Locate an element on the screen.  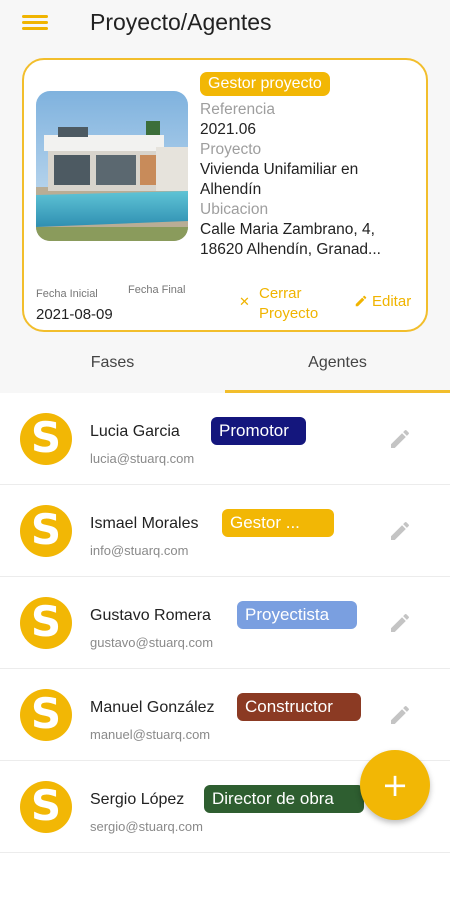
agent-email: sergio@stuarq.com is located at coordinates (146, 826).